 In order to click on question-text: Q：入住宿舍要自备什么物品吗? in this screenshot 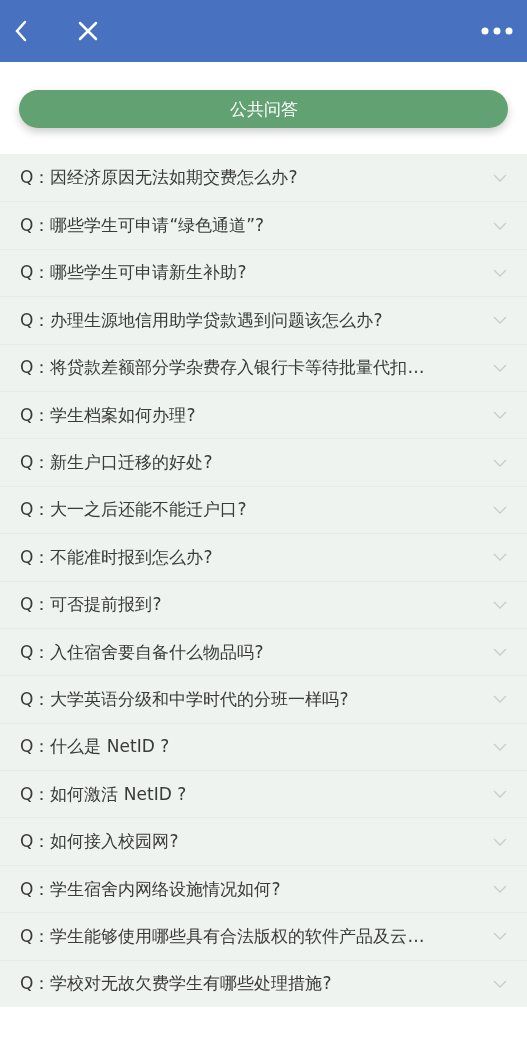, I will do `click(252, 652)`.